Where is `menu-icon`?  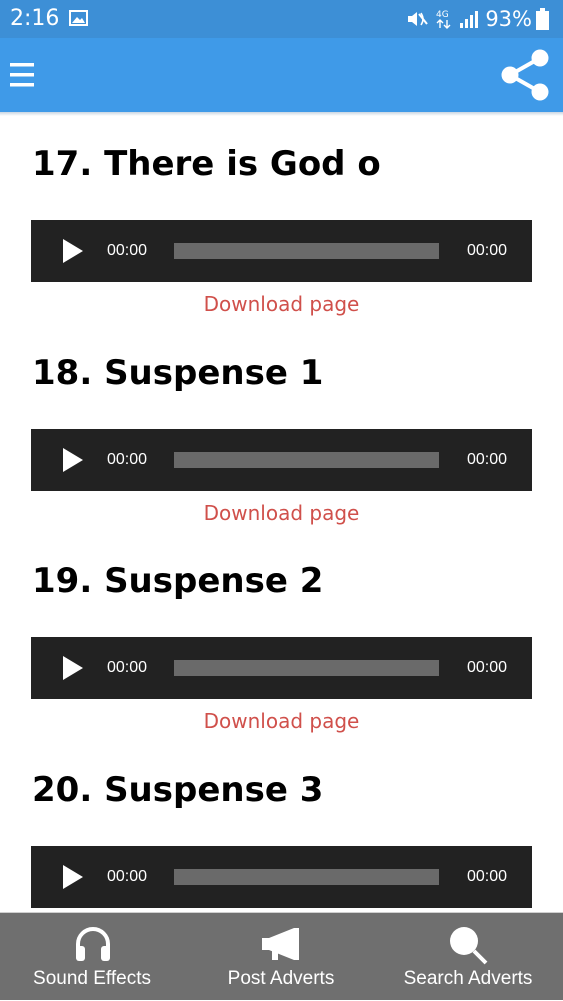
menu-icon is located at coordinates (22, 75).